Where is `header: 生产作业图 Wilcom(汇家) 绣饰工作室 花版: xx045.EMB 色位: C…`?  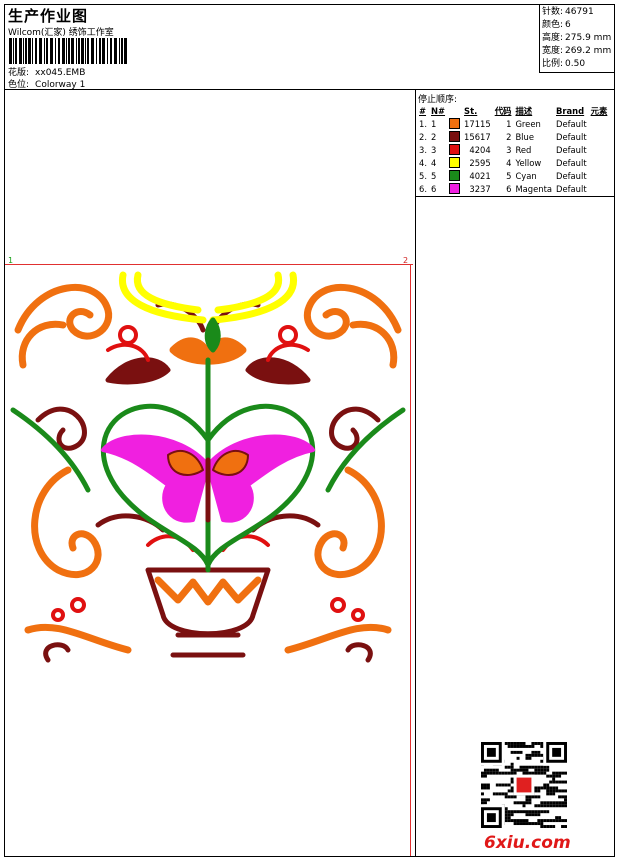 header: 生产作业图 Wilcom(汇家) 绣饰工作室 花版: xx045.EMB 色位: C… is located at coordinates (309, 47).